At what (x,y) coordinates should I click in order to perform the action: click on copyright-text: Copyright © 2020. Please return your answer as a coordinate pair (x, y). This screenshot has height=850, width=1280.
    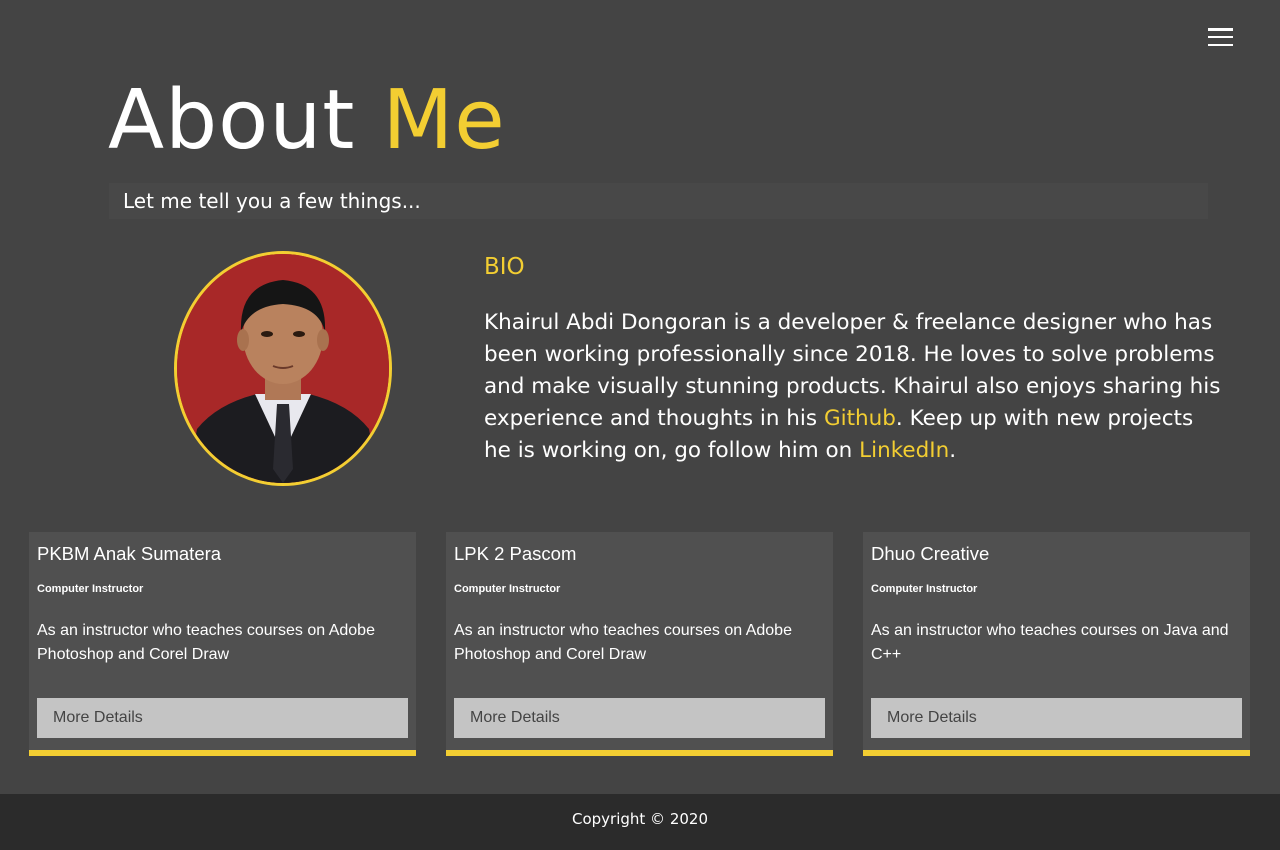
    Looking at the image, I should click on (639, 819).